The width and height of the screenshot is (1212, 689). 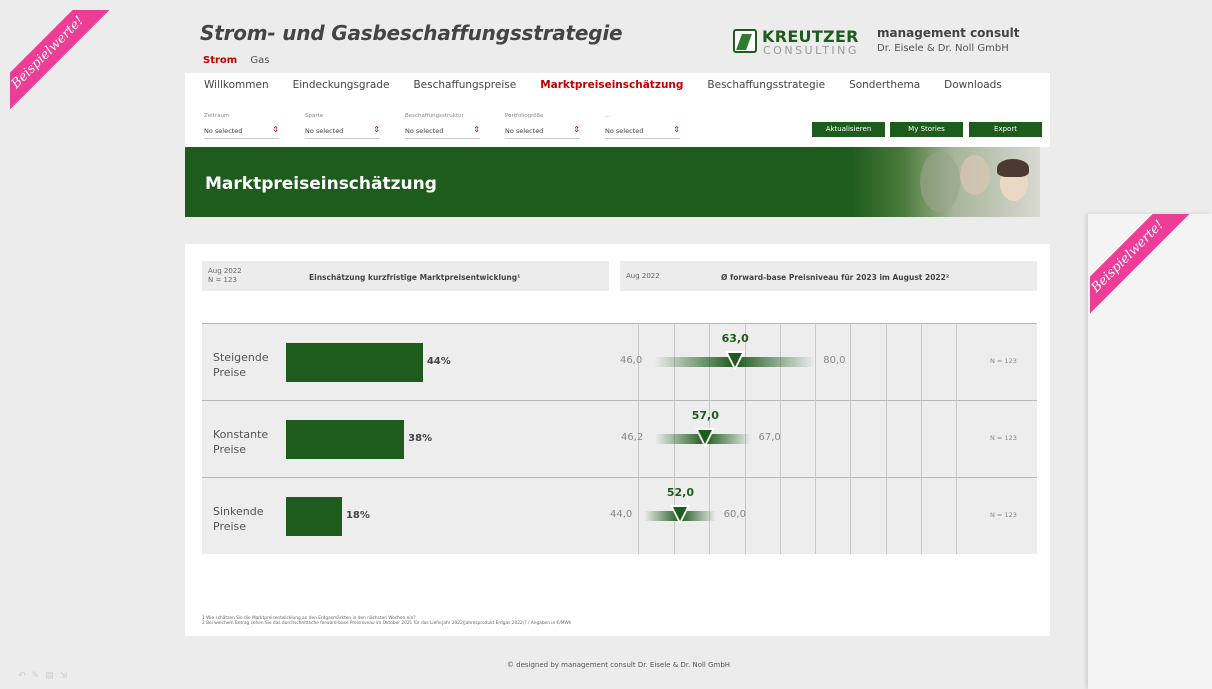 I want to click on page-banner: Marktpreiseinschätzung, so click(x=612, y=182).